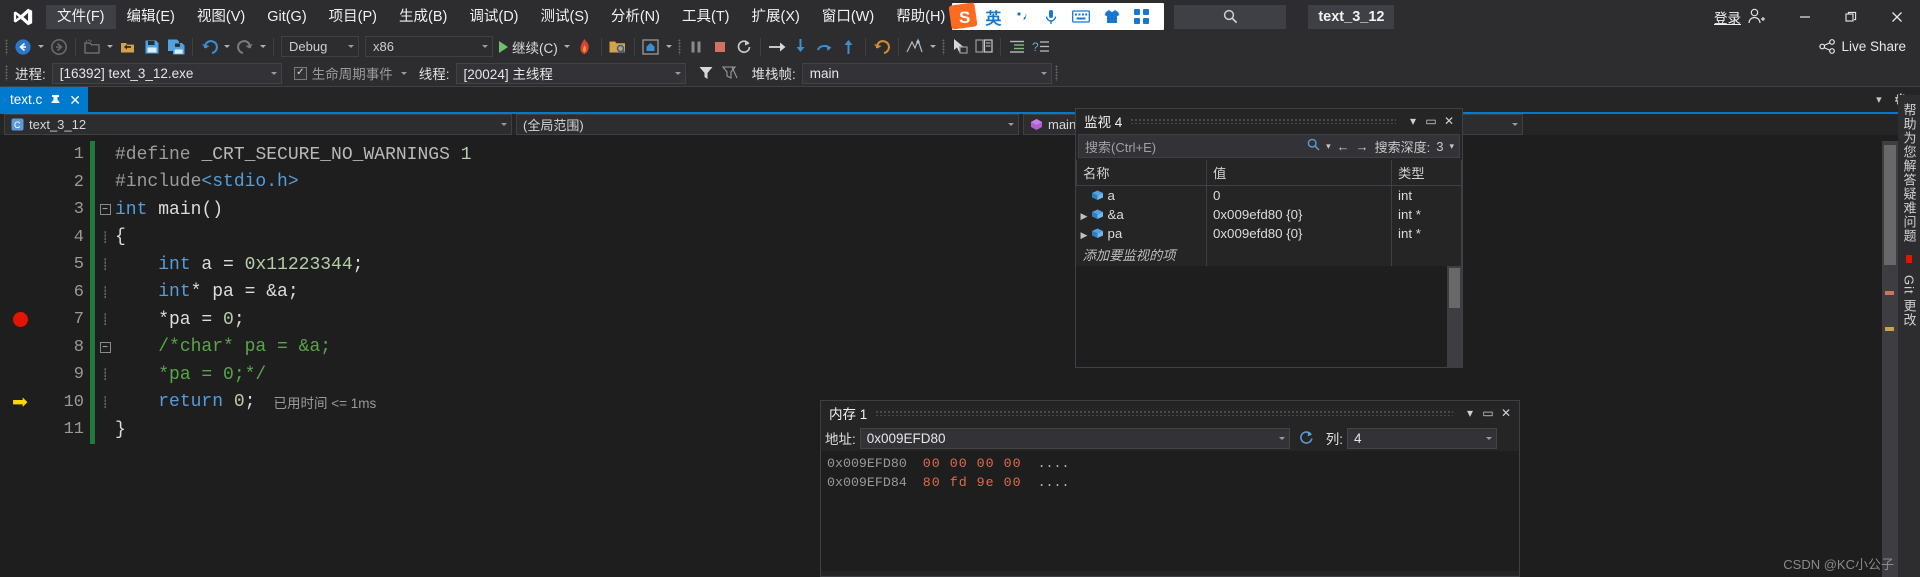 The image size is (1920, 577). Describe the element at coordinates (44, 99) in the screenshot. I see `tab-text-c: text.c ✕` at that location.